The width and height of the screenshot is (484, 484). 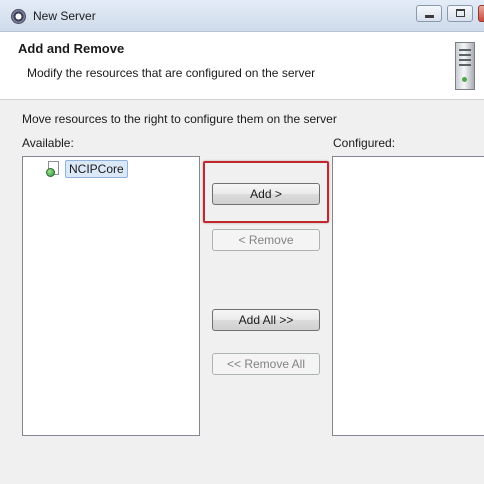 I want to click on remove-button: < Remove, so click(x=266, y=240).